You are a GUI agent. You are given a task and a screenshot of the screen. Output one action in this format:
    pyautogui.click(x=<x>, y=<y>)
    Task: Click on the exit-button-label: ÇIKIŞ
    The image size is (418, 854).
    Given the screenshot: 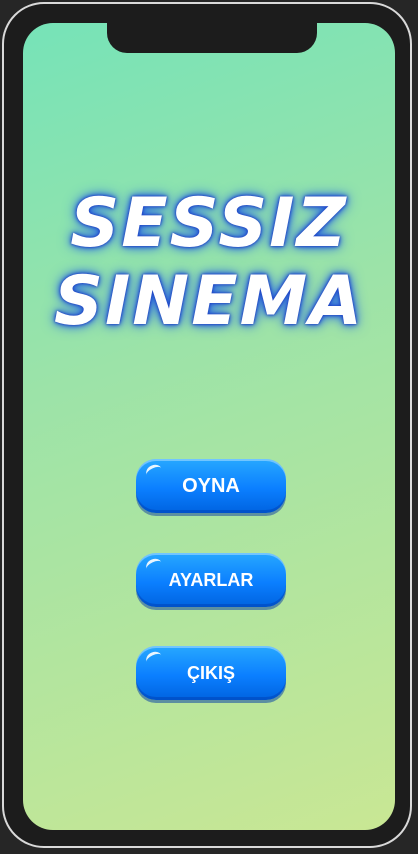 What is the action you would take?
    pyautogui.click(x=210, y=672)
    